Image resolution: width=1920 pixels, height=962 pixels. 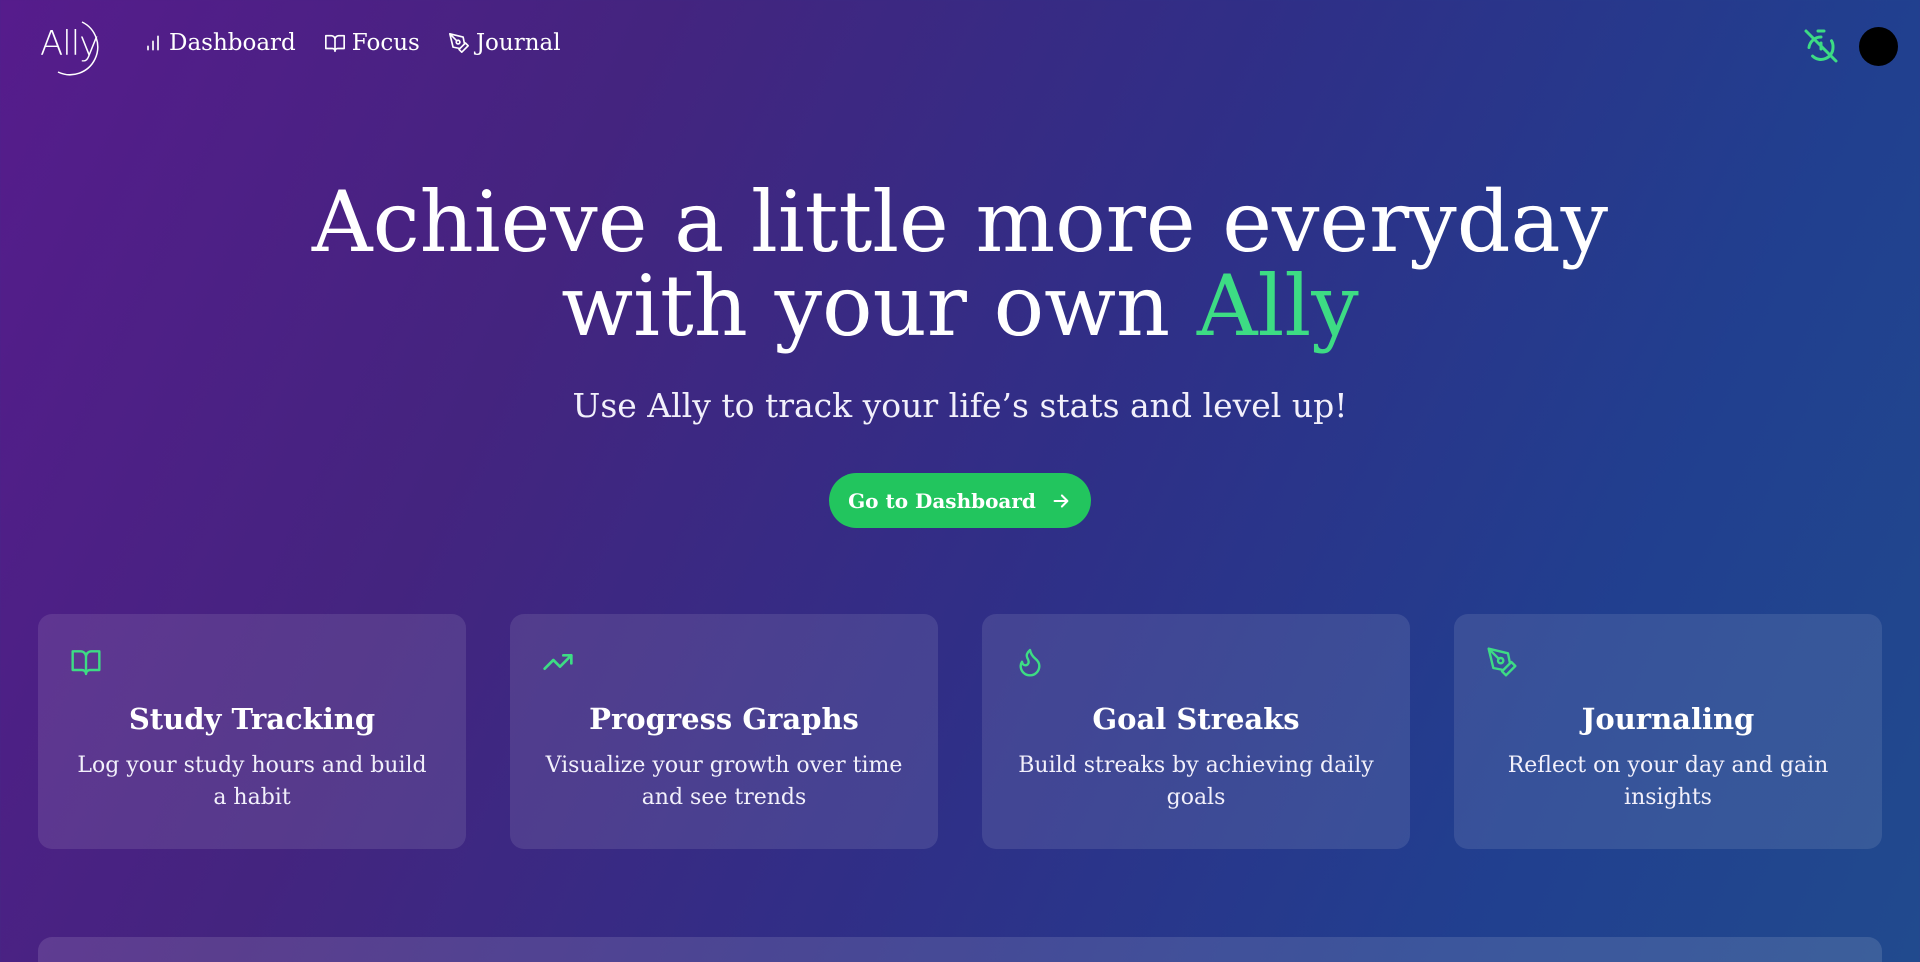 What do you see at coordinates (724, 719) in the screenshot?
I see `feature-title: Progress Graphs` at bounding box center [724, 719].